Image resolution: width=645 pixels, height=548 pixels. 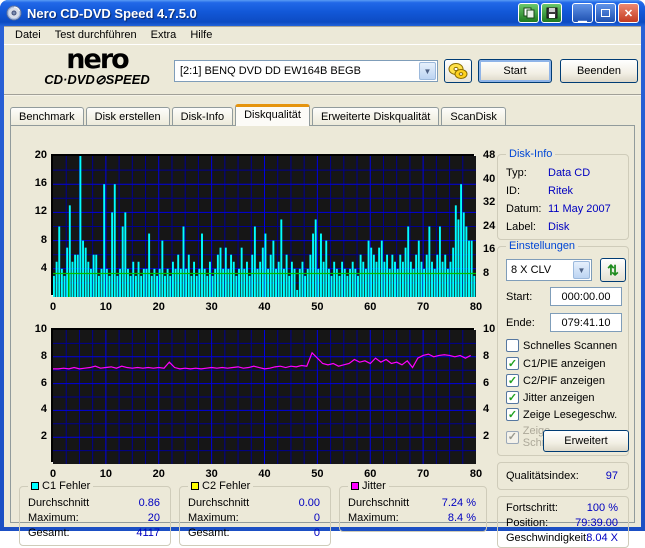 What do you see at coordinates (43, 436) in the screenshot?
I see `axis-tick-label: 2` at bounding box center [43, 436].